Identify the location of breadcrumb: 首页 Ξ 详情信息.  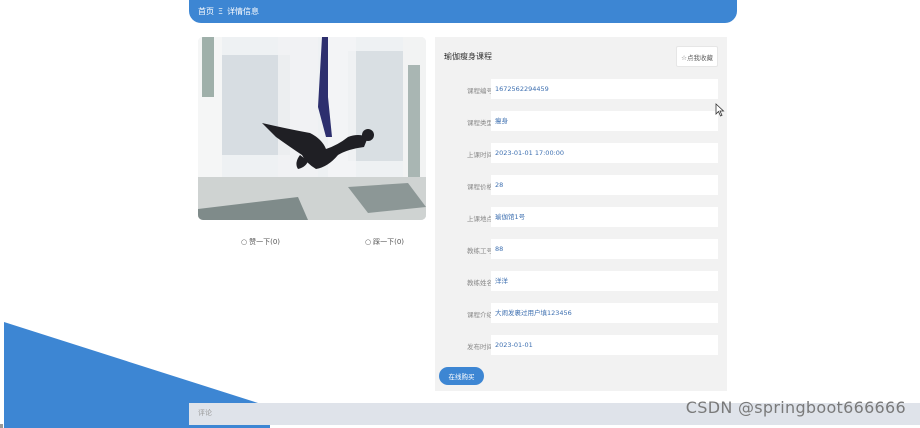
(463, 11).